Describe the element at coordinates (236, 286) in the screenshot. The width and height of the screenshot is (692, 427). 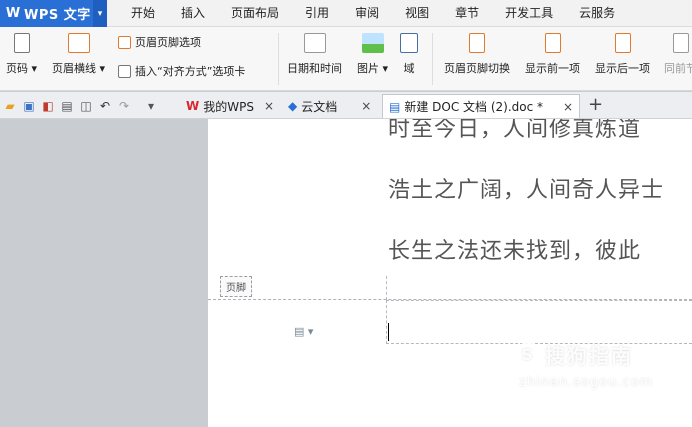
I see `footer-label: 页脚` at that location.